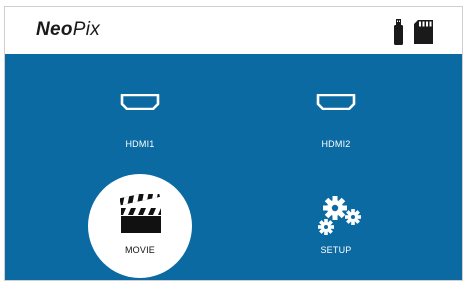 Image resolution: width=467 pixels, height=283 pixels. Describe the element at coordinates (86, 29) in the screenshot. I see `brand-logo-regular: Pix` at that location.